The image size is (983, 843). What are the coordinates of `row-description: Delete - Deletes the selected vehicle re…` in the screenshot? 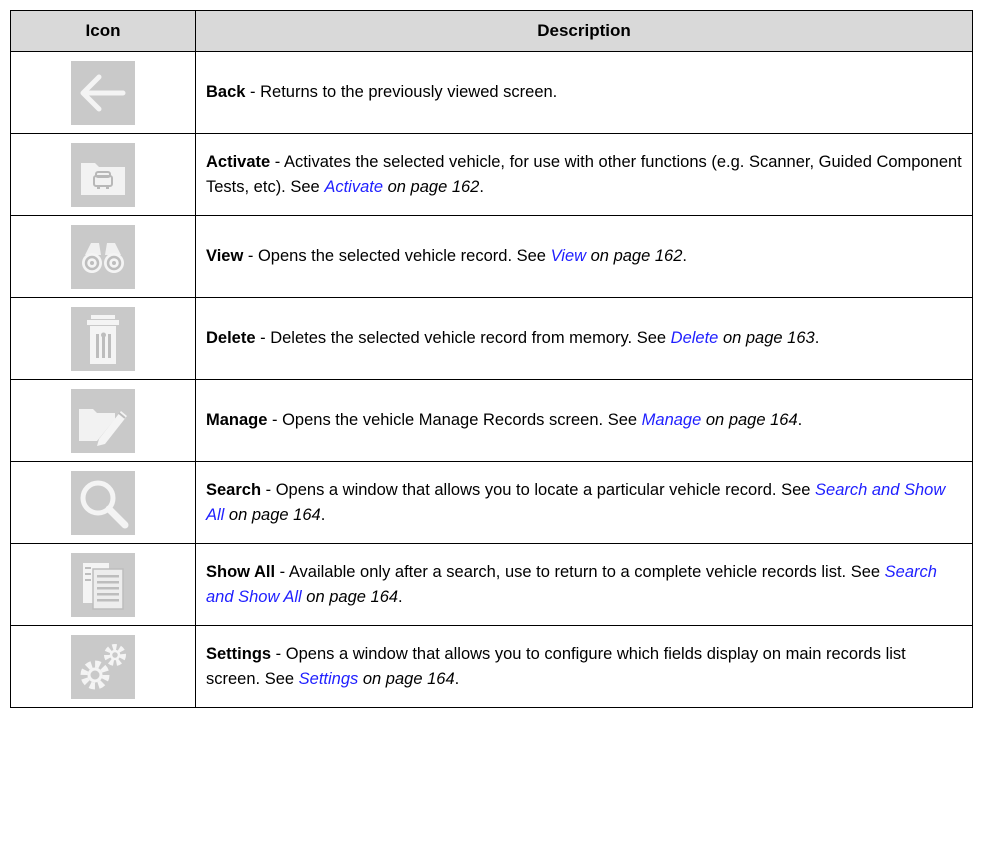 It's located at (584, 338).